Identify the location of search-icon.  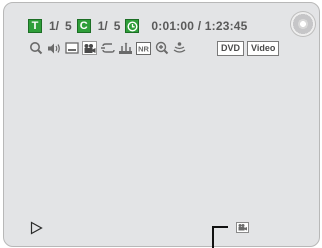
(35, 48).